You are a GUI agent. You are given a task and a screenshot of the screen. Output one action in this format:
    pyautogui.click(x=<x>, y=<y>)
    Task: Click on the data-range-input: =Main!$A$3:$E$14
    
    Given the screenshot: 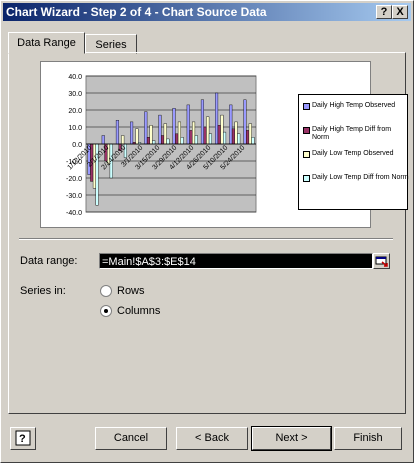 What is the action you would take?
    pyautogui.click(x=236, y=261)
    